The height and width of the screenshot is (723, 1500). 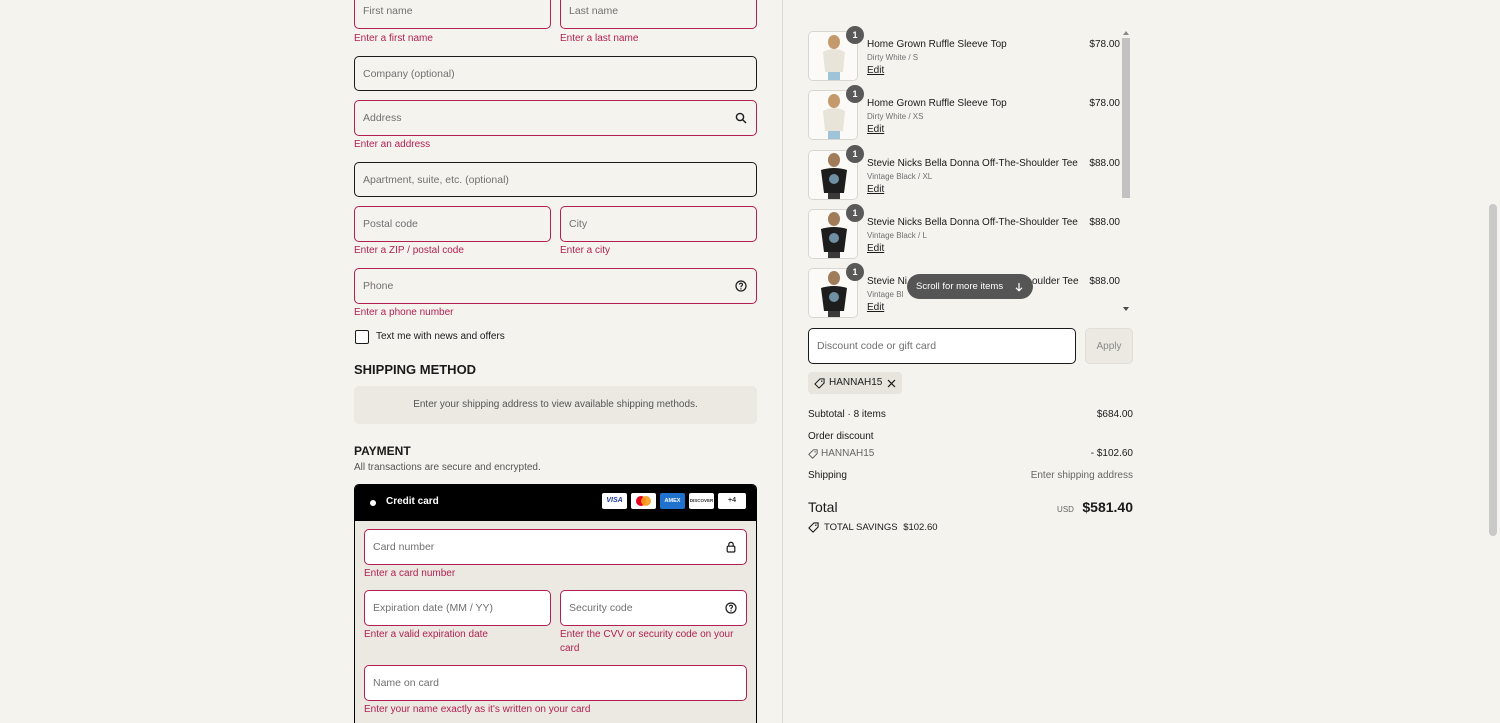 I want to click on shipping-value: Enter shipping address, so click(x=1081, y=475).